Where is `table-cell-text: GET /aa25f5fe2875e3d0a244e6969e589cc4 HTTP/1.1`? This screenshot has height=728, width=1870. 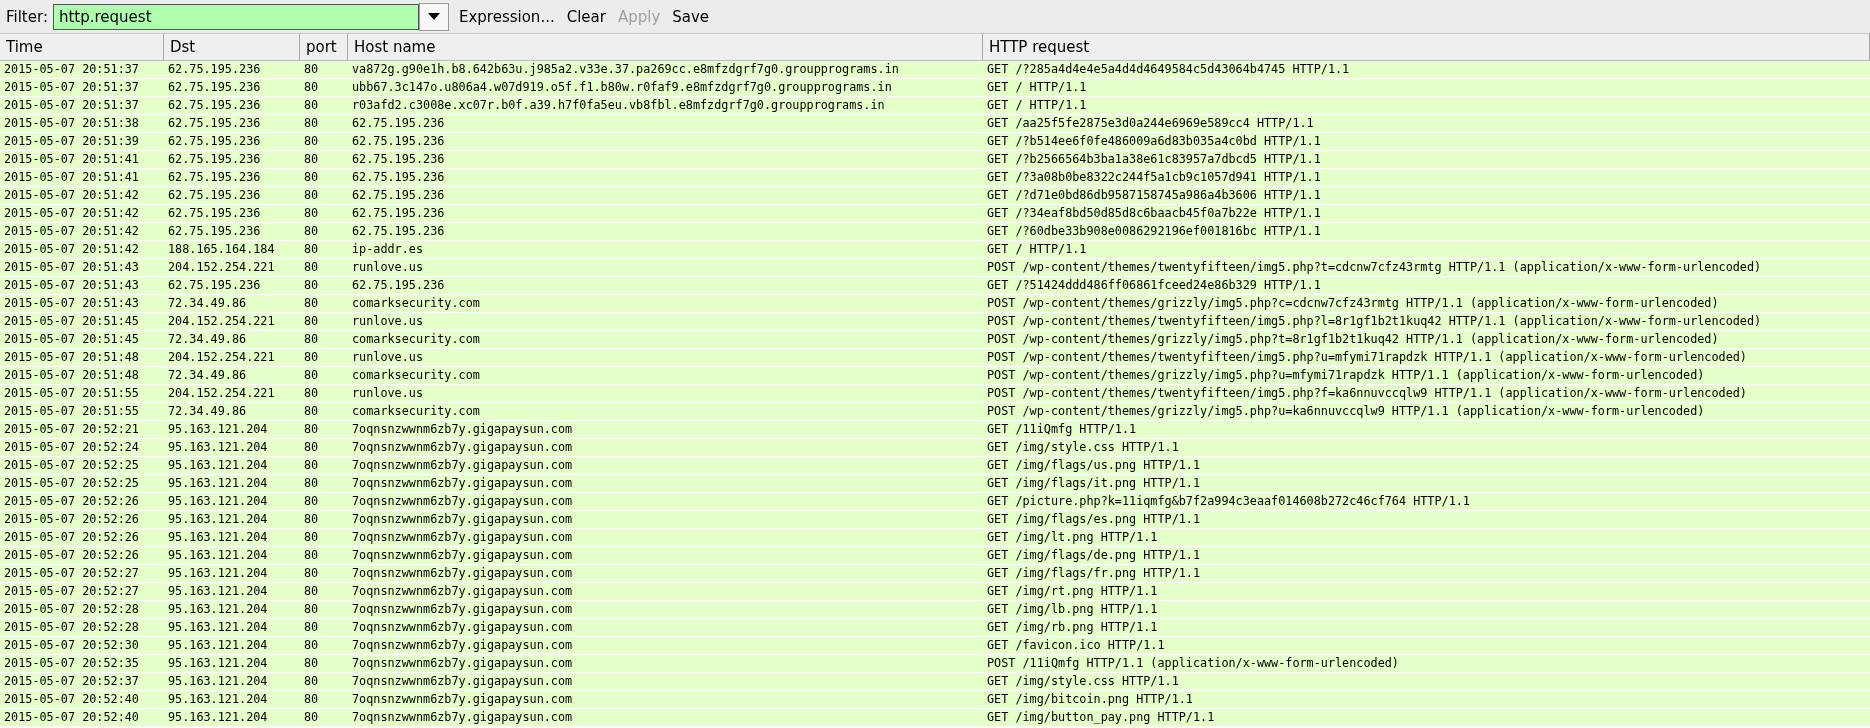 table-cell-text: GET /aa25f5fe2875e3d0a244e6969e589cc4 HTTP/1.1 is located at coordinates (1150, 123).